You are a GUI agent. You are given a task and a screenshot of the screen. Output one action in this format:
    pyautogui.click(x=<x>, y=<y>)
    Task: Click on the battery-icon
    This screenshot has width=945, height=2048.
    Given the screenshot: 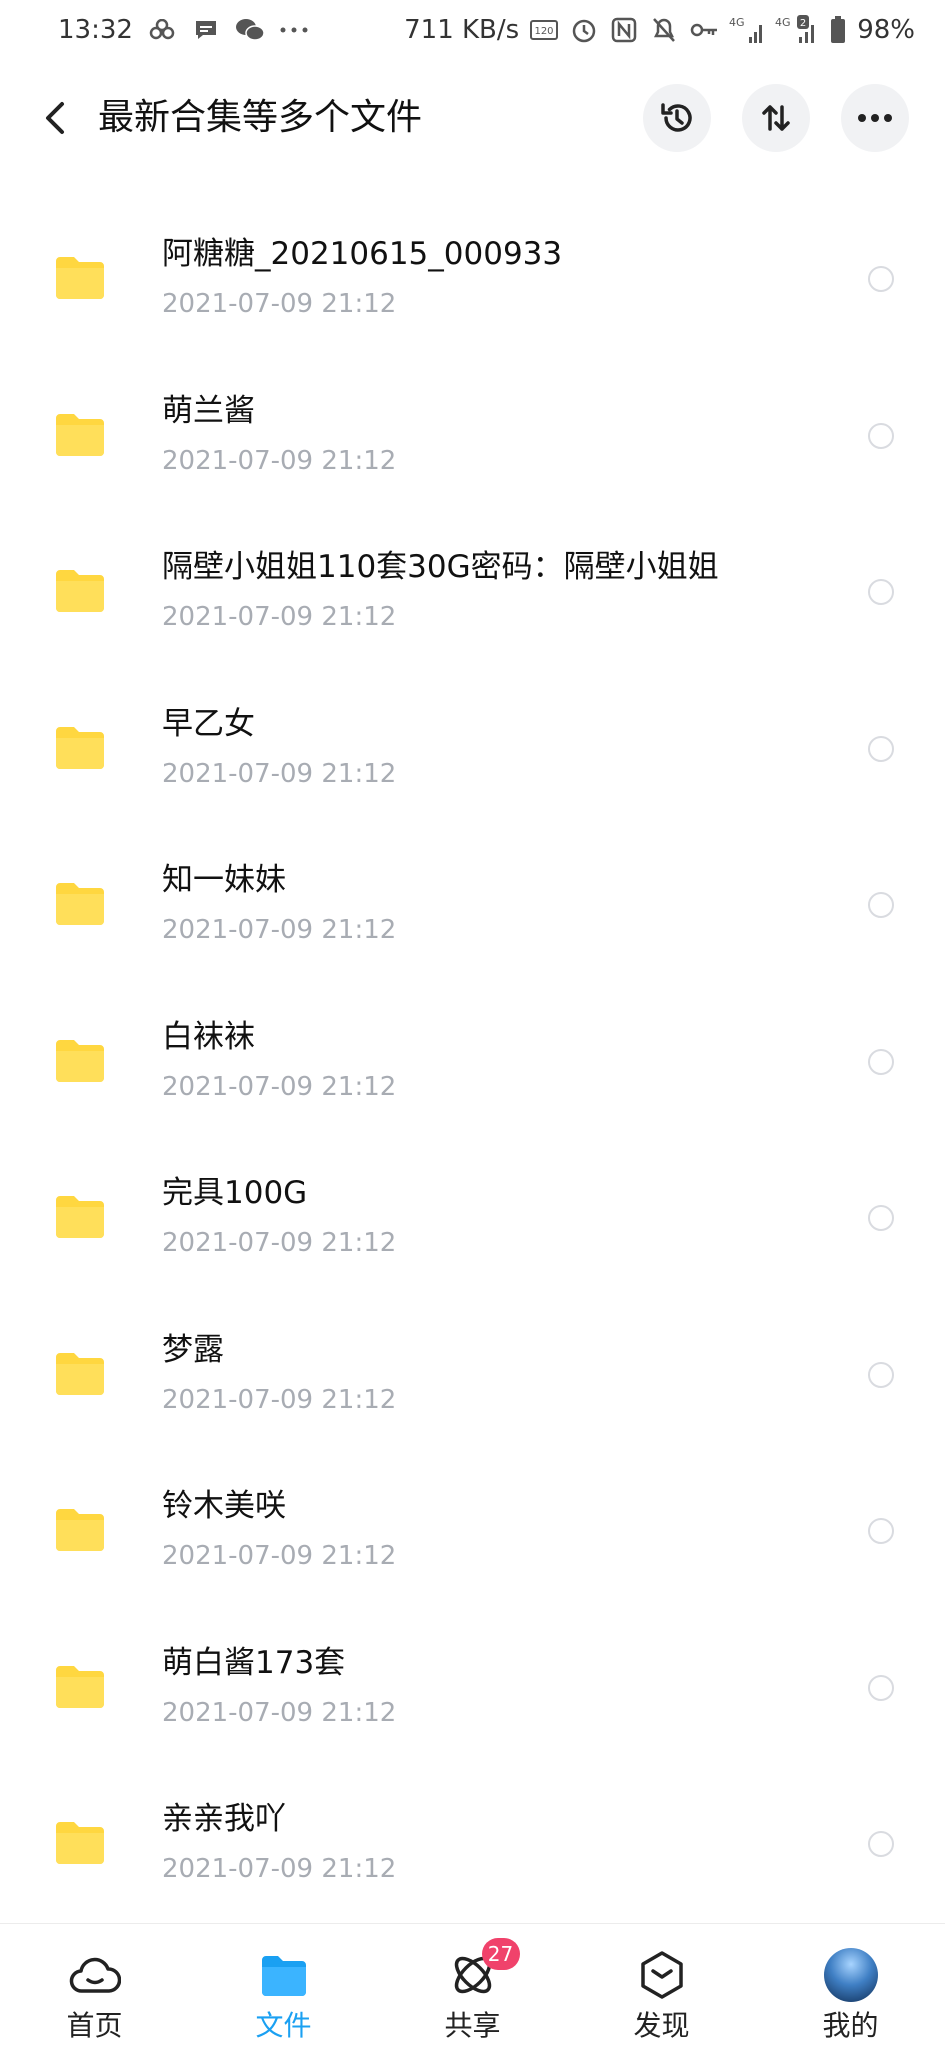 What is the action you would take?
    pyautogui.click(x=838, y=30)
    